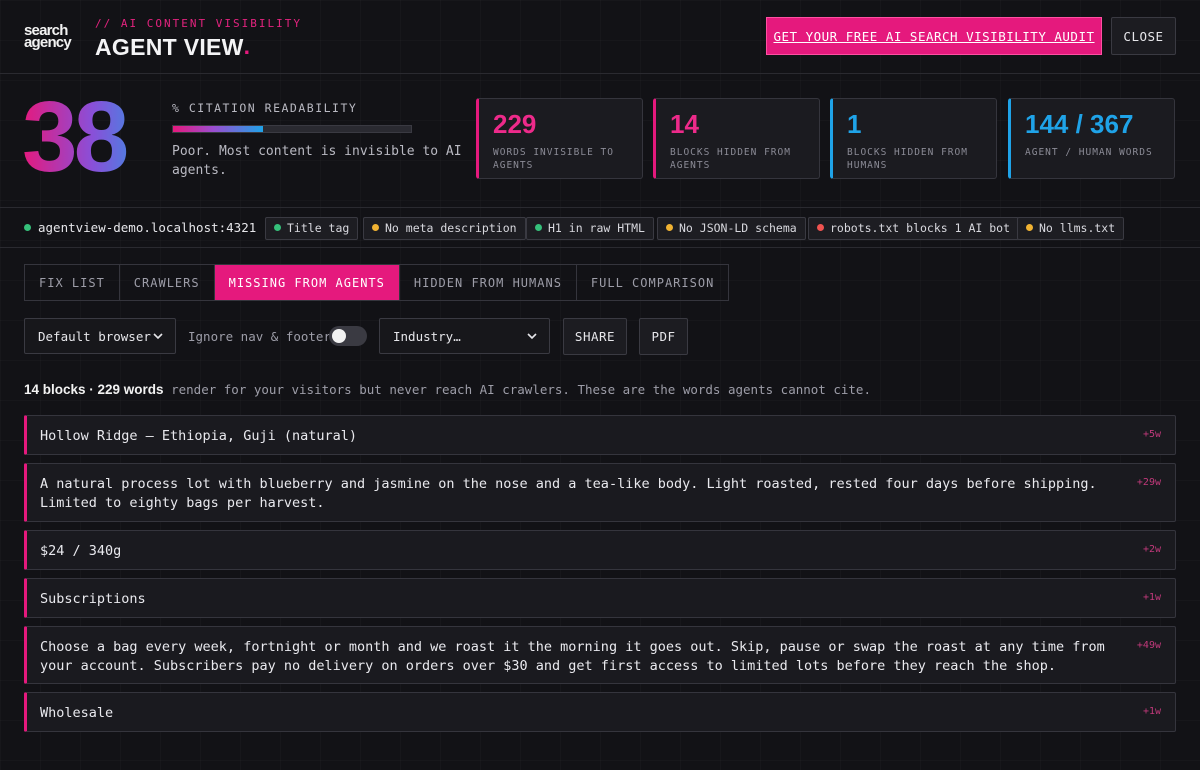  Describe the element at coordinates (553, 159) in the screenshot. I see `stat-label: WORDS INVISIBLE TO AGENTS` at that location.